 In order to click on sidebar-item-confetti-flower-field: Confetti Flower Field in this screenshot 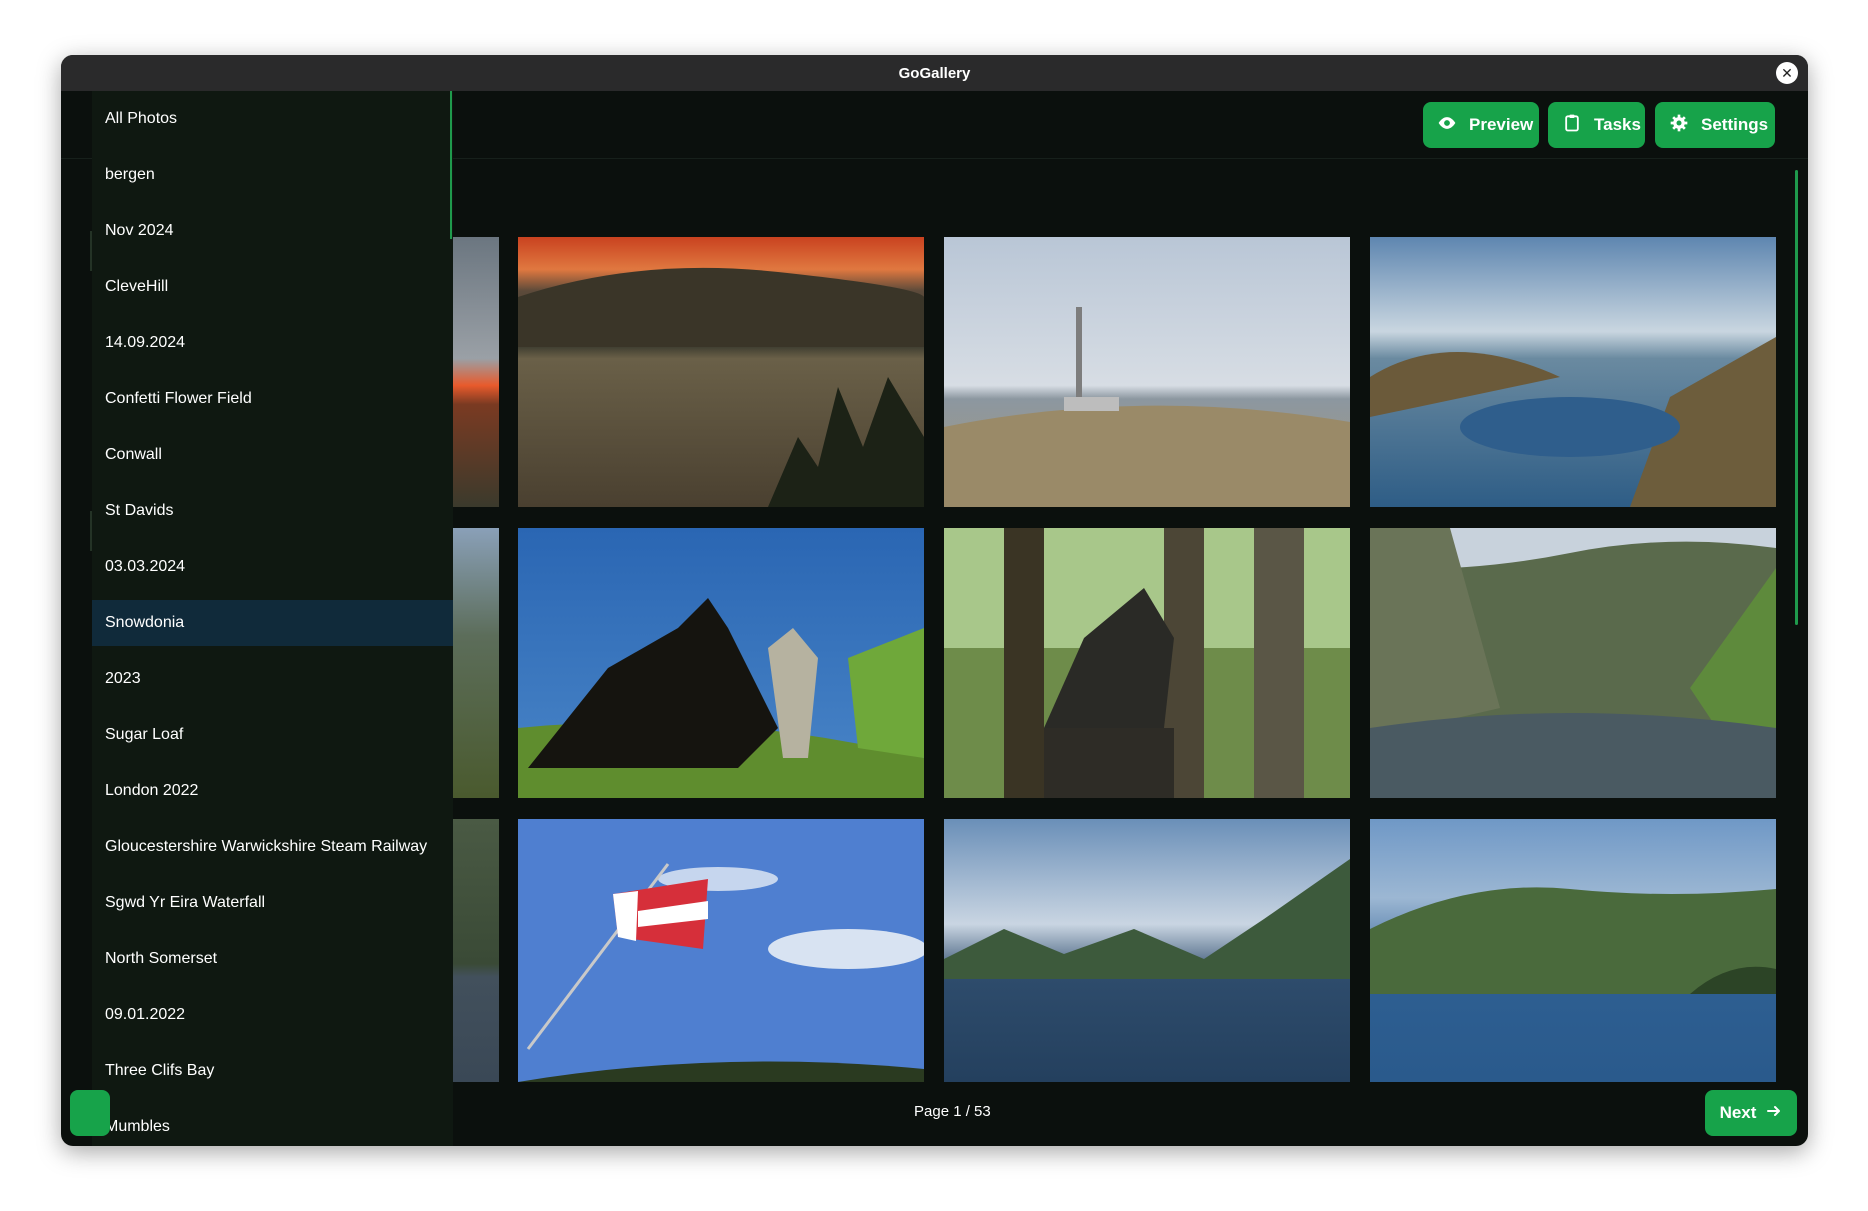, I will do `click(272, 399)`.